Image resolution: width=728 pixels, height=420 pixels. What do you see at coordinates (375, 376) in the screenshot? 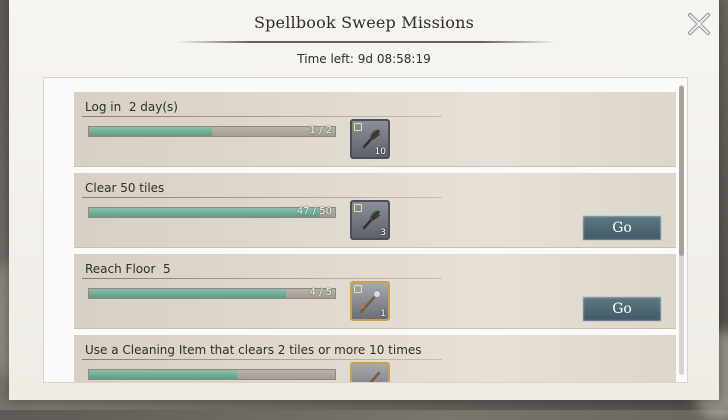
I see `staff-icon` at bounding box center [375, 376].